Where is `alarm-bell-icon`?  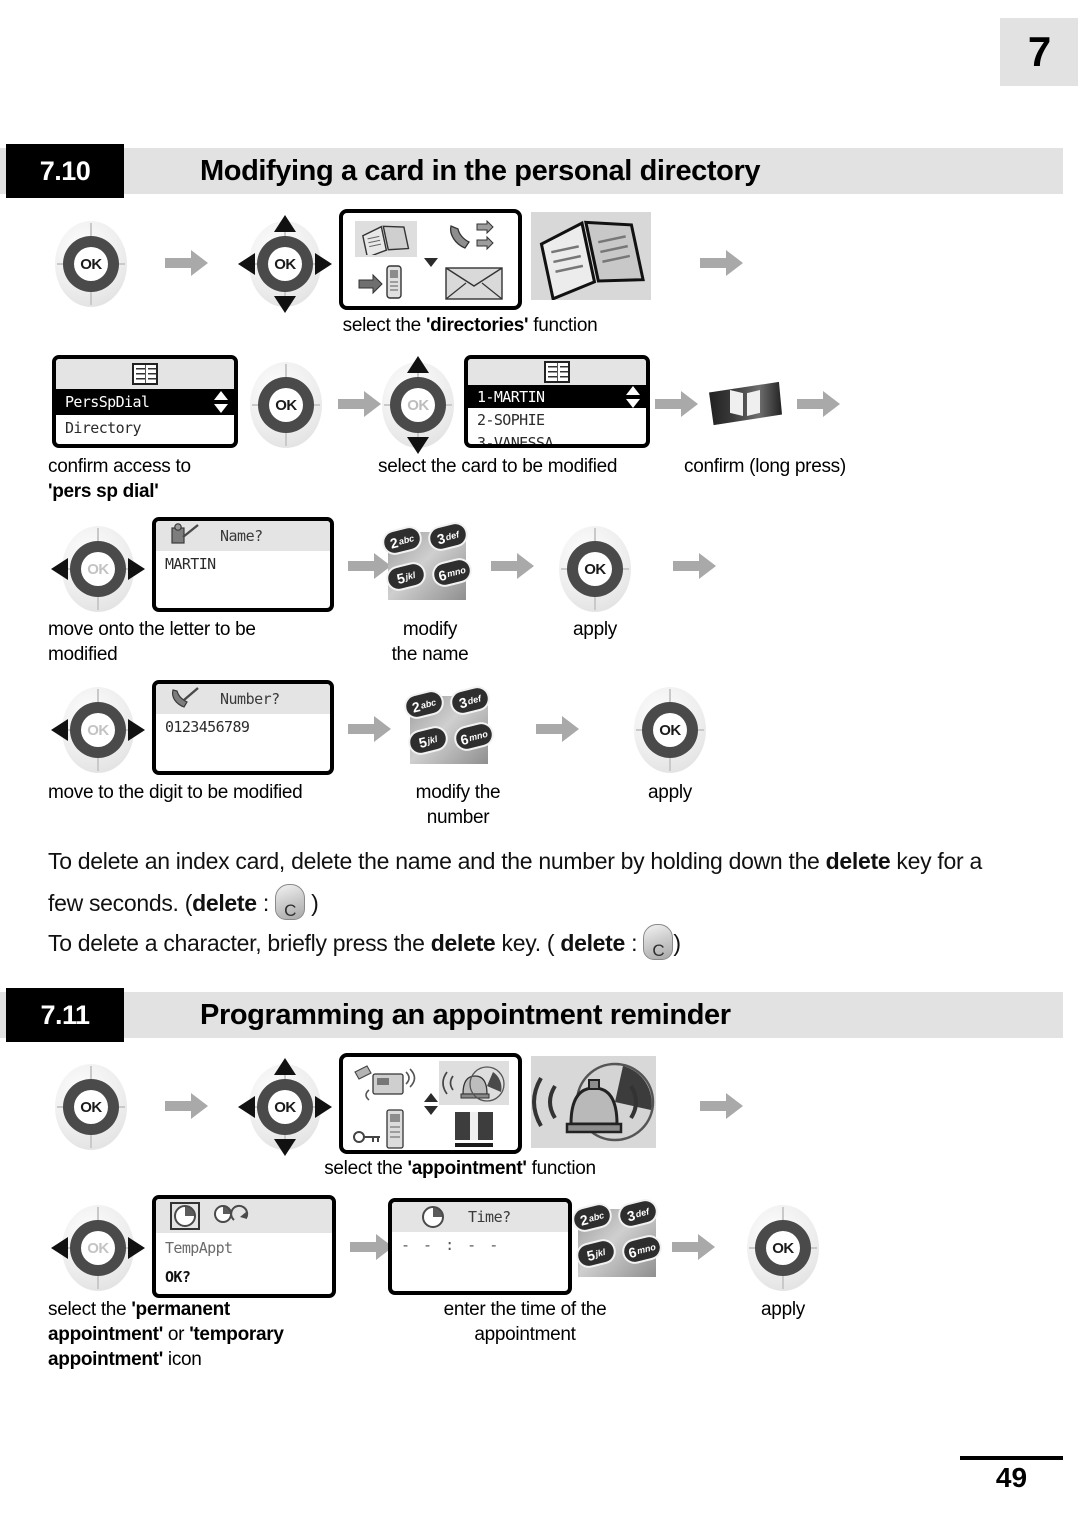
alarm-bell-icon is located at coordinates (474, 1083).